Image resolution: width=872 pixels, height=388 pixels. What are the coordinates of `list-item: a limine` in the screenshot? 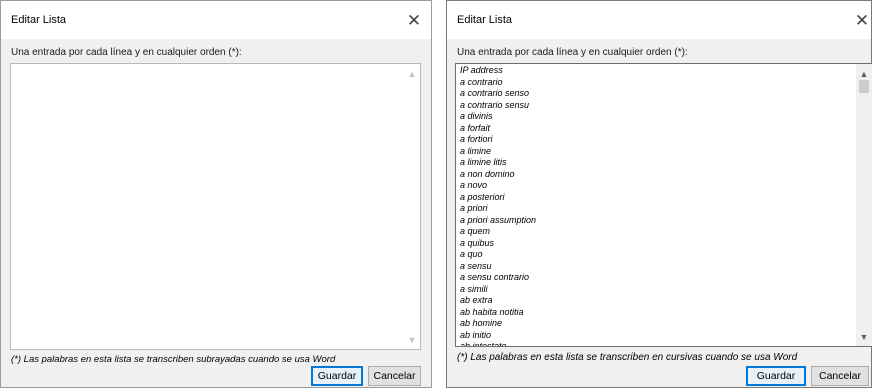 It's located at (476, 150).